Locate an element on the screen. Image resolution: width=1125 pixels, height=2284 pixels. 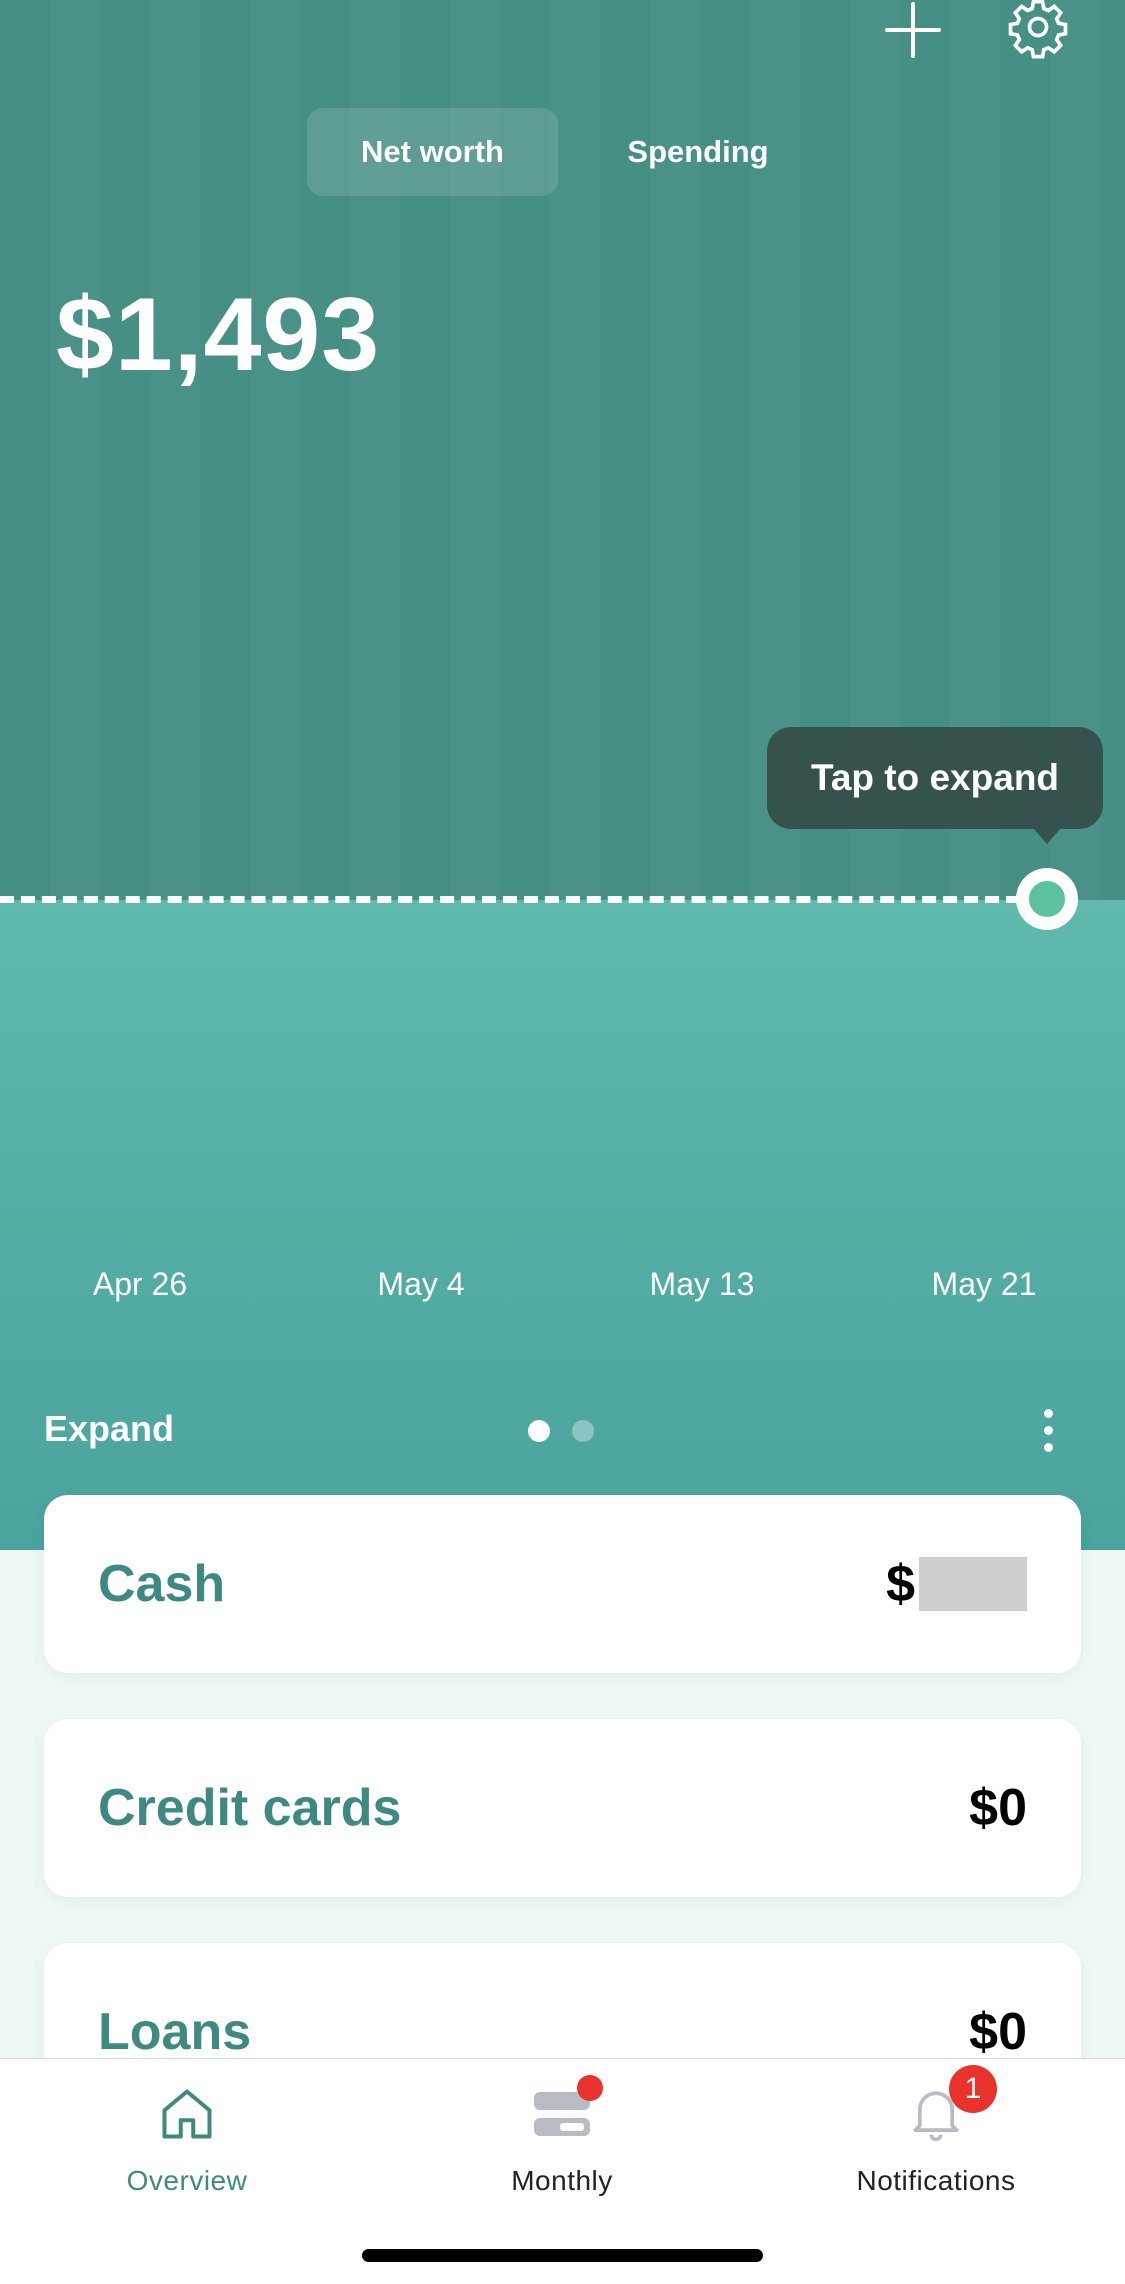
notification-dot is located at coordinates (590, 2088).